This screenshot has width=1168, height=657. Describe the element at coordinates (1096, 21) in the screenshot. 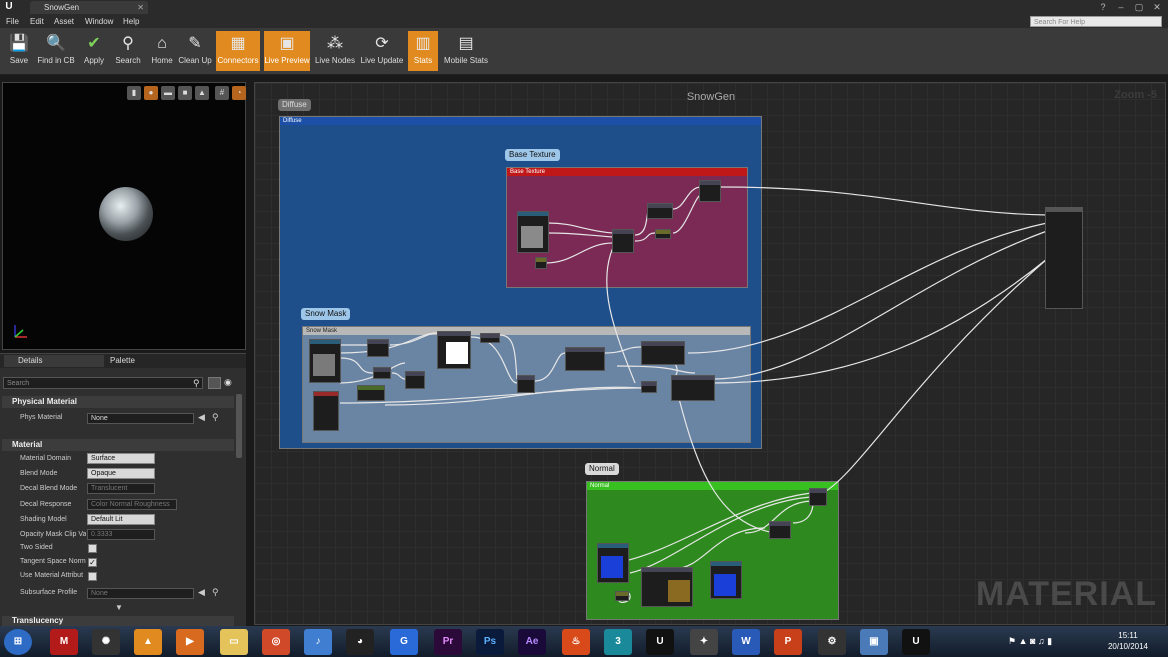

I see `search-help-input: Search For Help` at that location.